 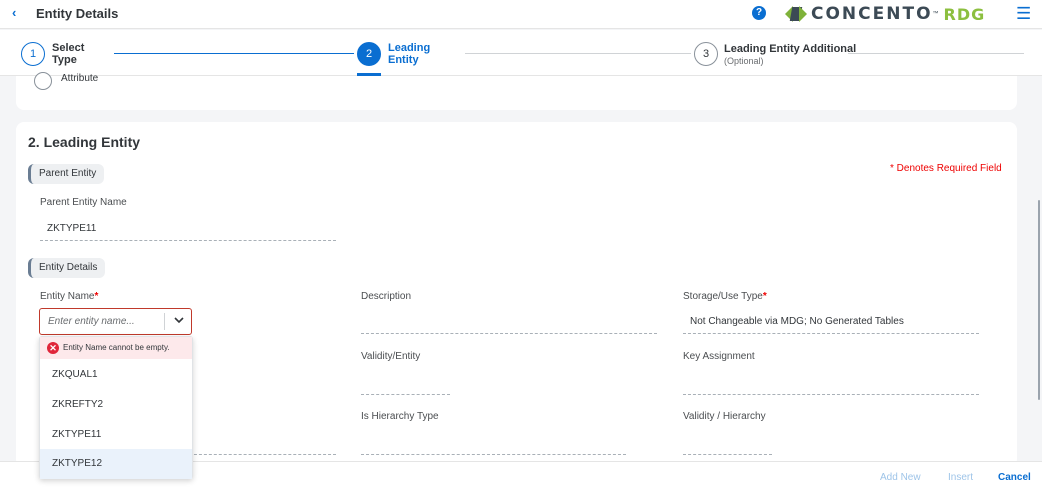 I want to click on add-new-button: Add New, so click(x=900, y=477).